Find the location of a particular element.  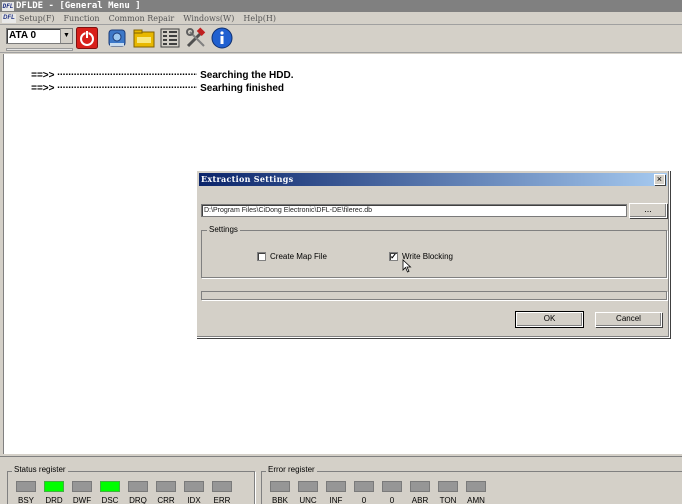

dialog-title: Extraction Settings is located at coordinates (247, 179).